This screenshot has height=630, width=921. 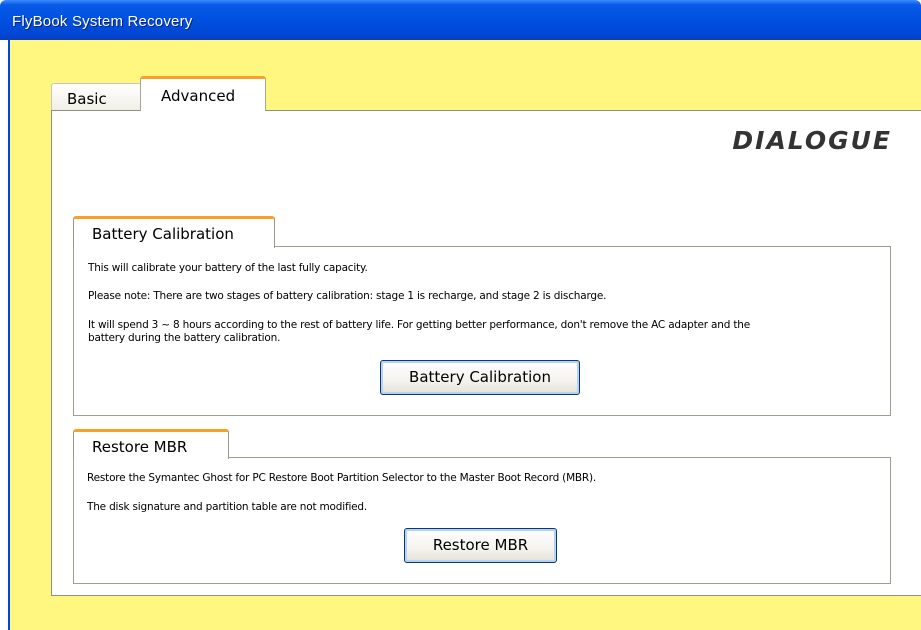 I want to click on restore-mbr-group-label: Restore MBR, so click(x=151, y=444).